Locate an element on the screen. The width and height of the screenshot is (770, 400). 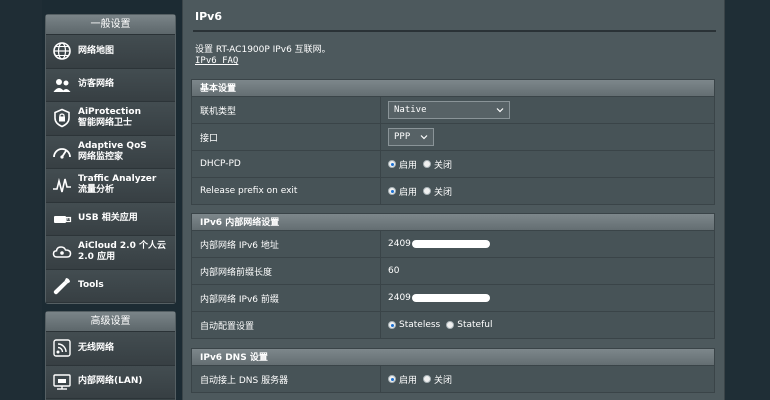
sidebar-item-guest-network: 访客网络 is located at coordinates (110, 85).